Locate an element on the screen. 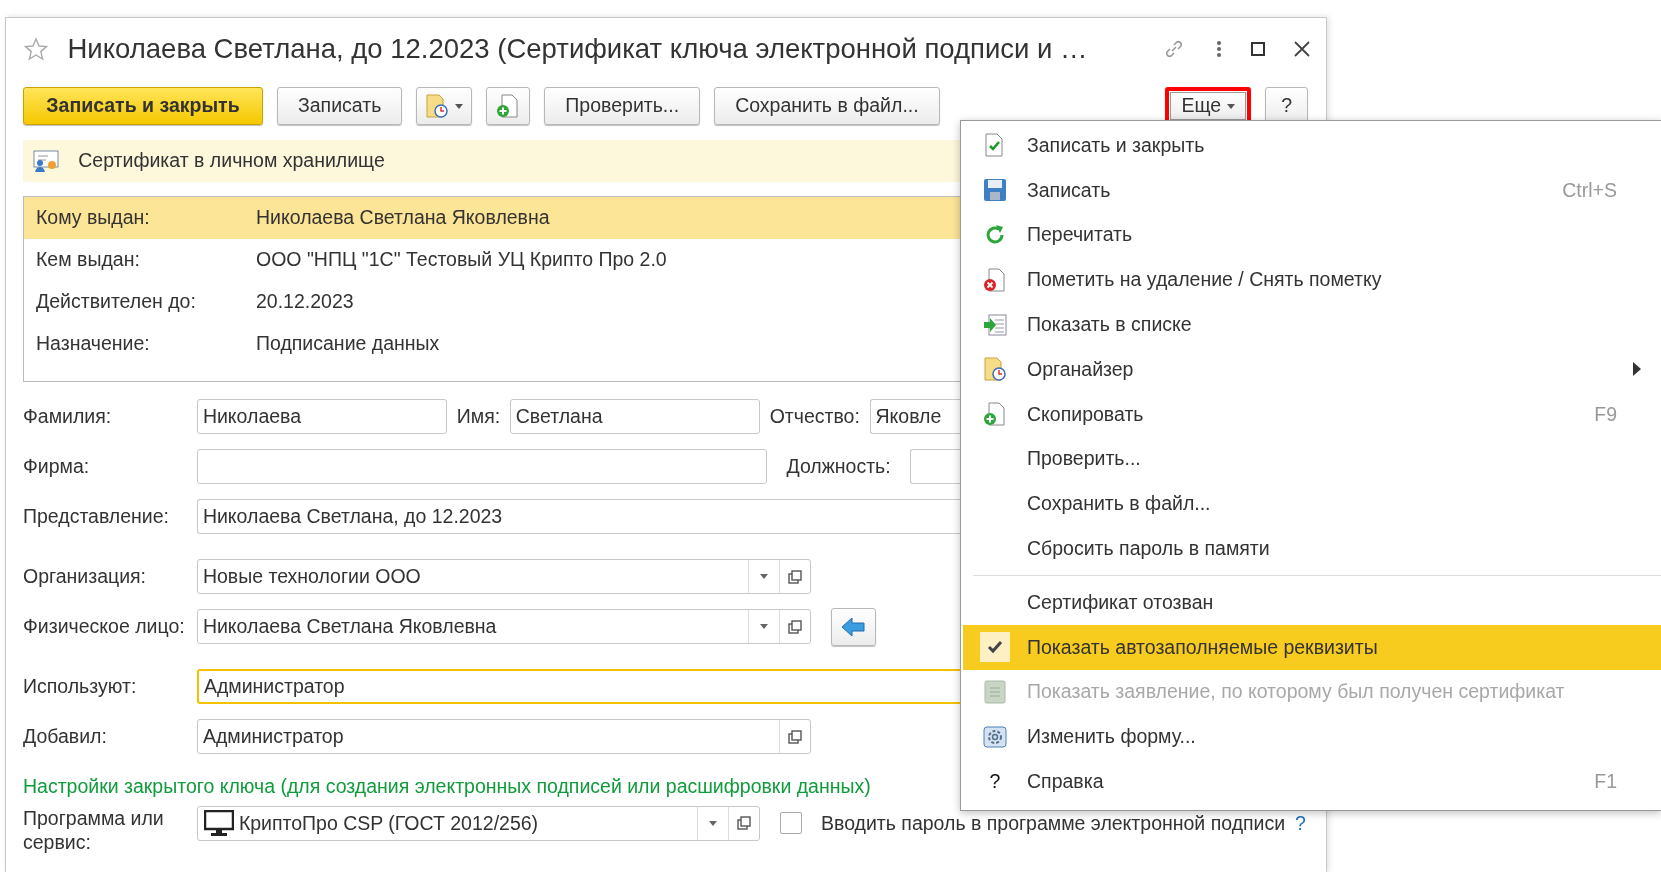 The width and height of the screenshot is (1661, 872). field-value: Николаева Светлана Яковлевна is located at coordinates (403, 218).